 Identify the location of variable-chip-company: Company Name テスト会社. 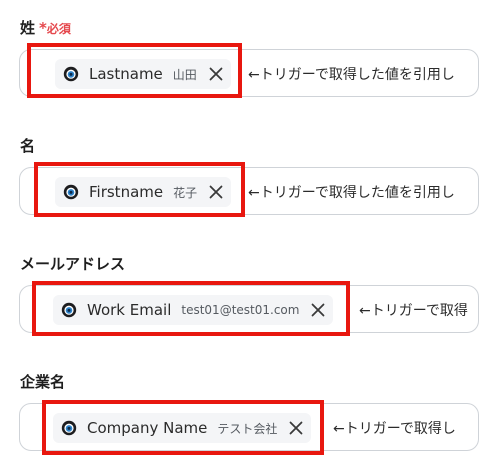
(182, 428).